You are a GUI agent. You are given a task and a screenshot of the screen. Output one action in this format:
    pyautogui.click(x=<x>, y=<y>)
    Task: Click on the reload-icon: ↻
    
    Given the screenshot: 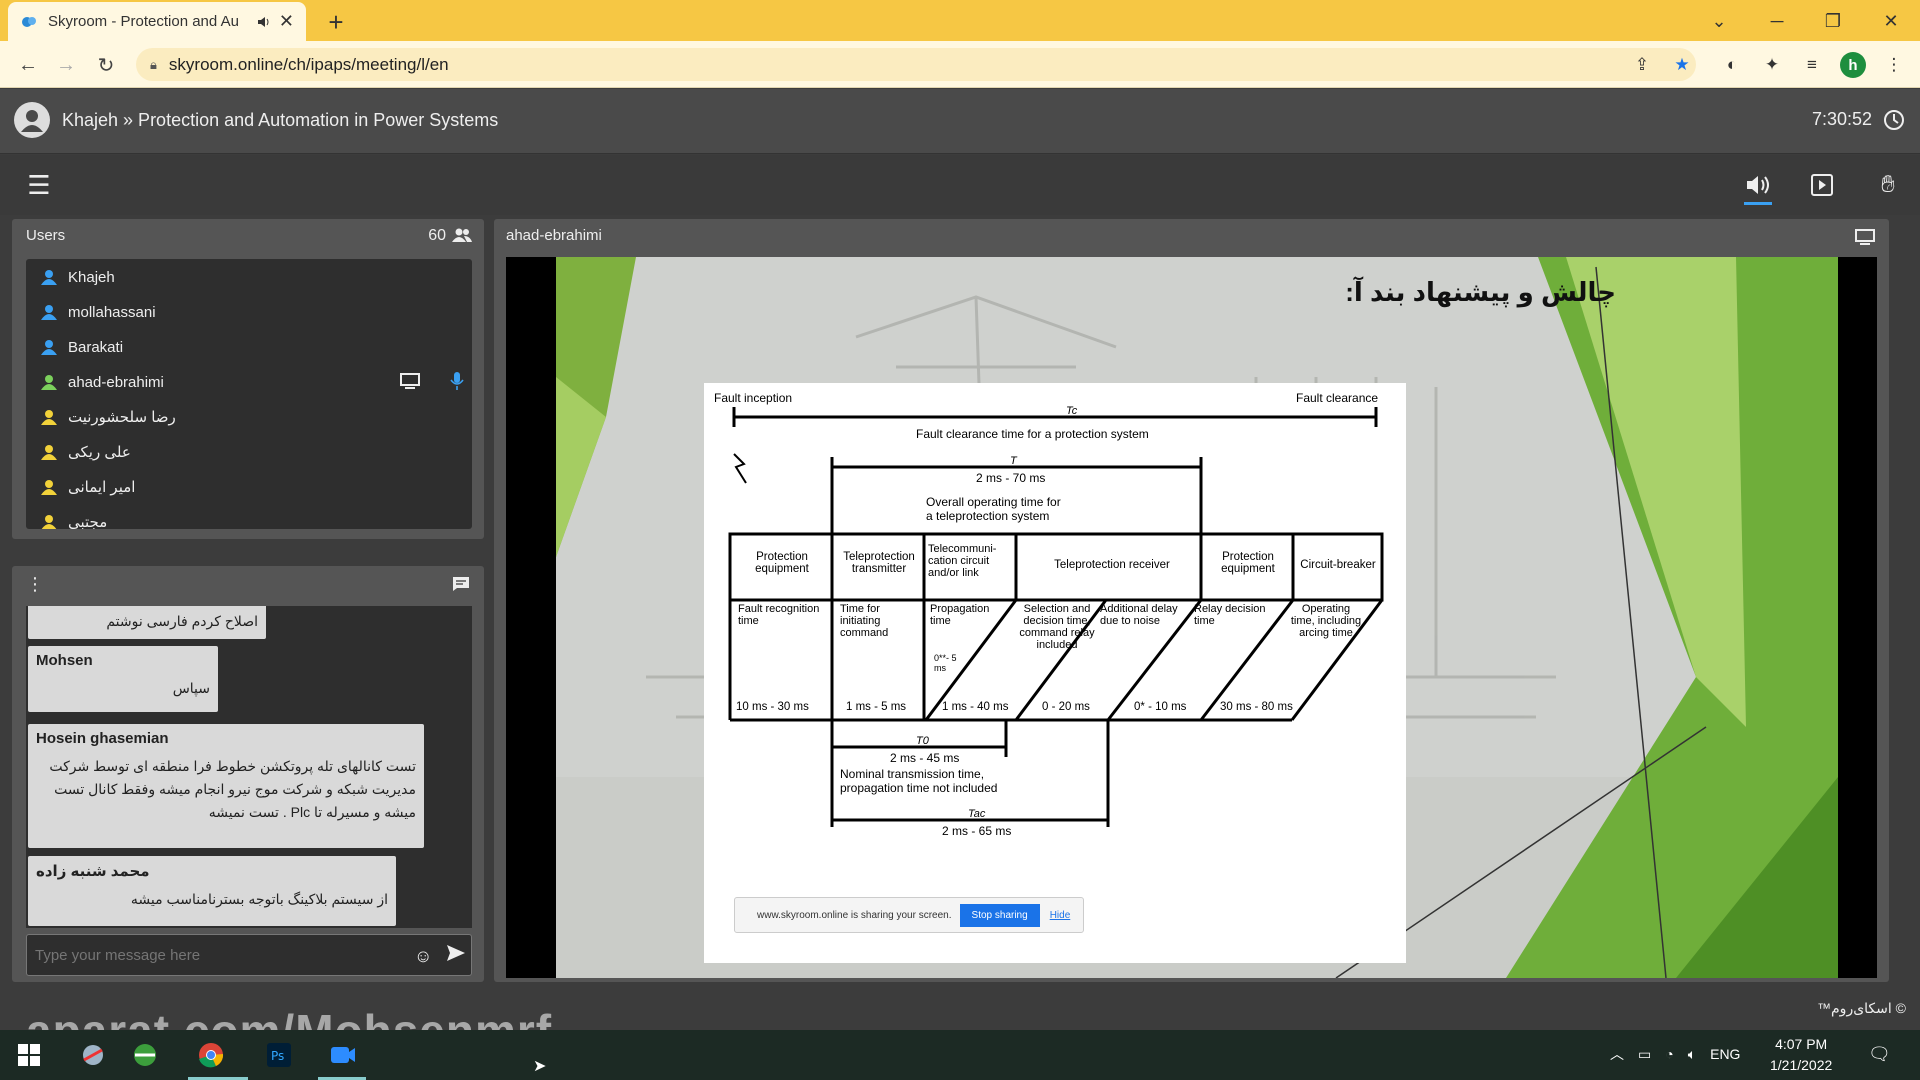 What is the action you would take?
    pyautogui.click(x=106, y=65)
    